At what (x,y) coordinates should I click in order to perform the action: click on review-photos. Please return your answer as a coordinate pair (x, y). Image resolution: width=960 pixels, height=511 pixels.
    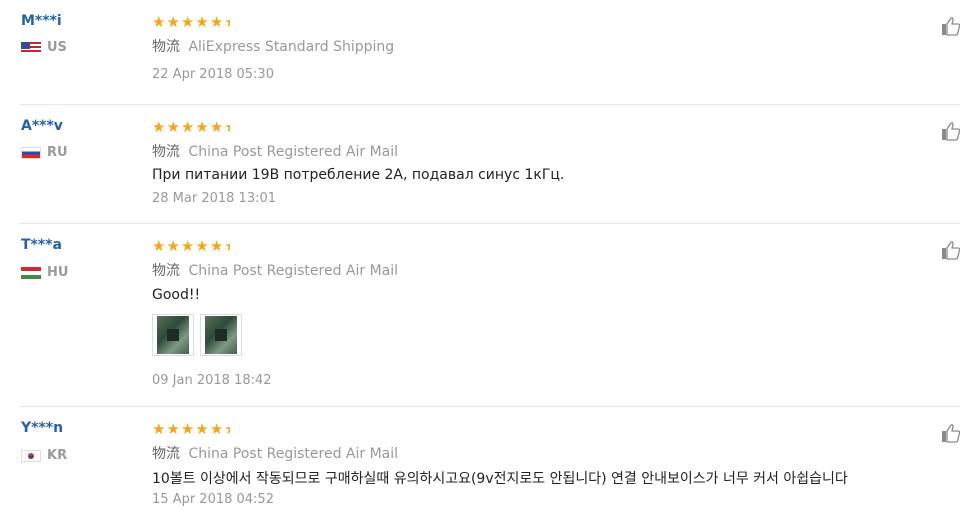
    Looking at the image, I should click on (197, 335).